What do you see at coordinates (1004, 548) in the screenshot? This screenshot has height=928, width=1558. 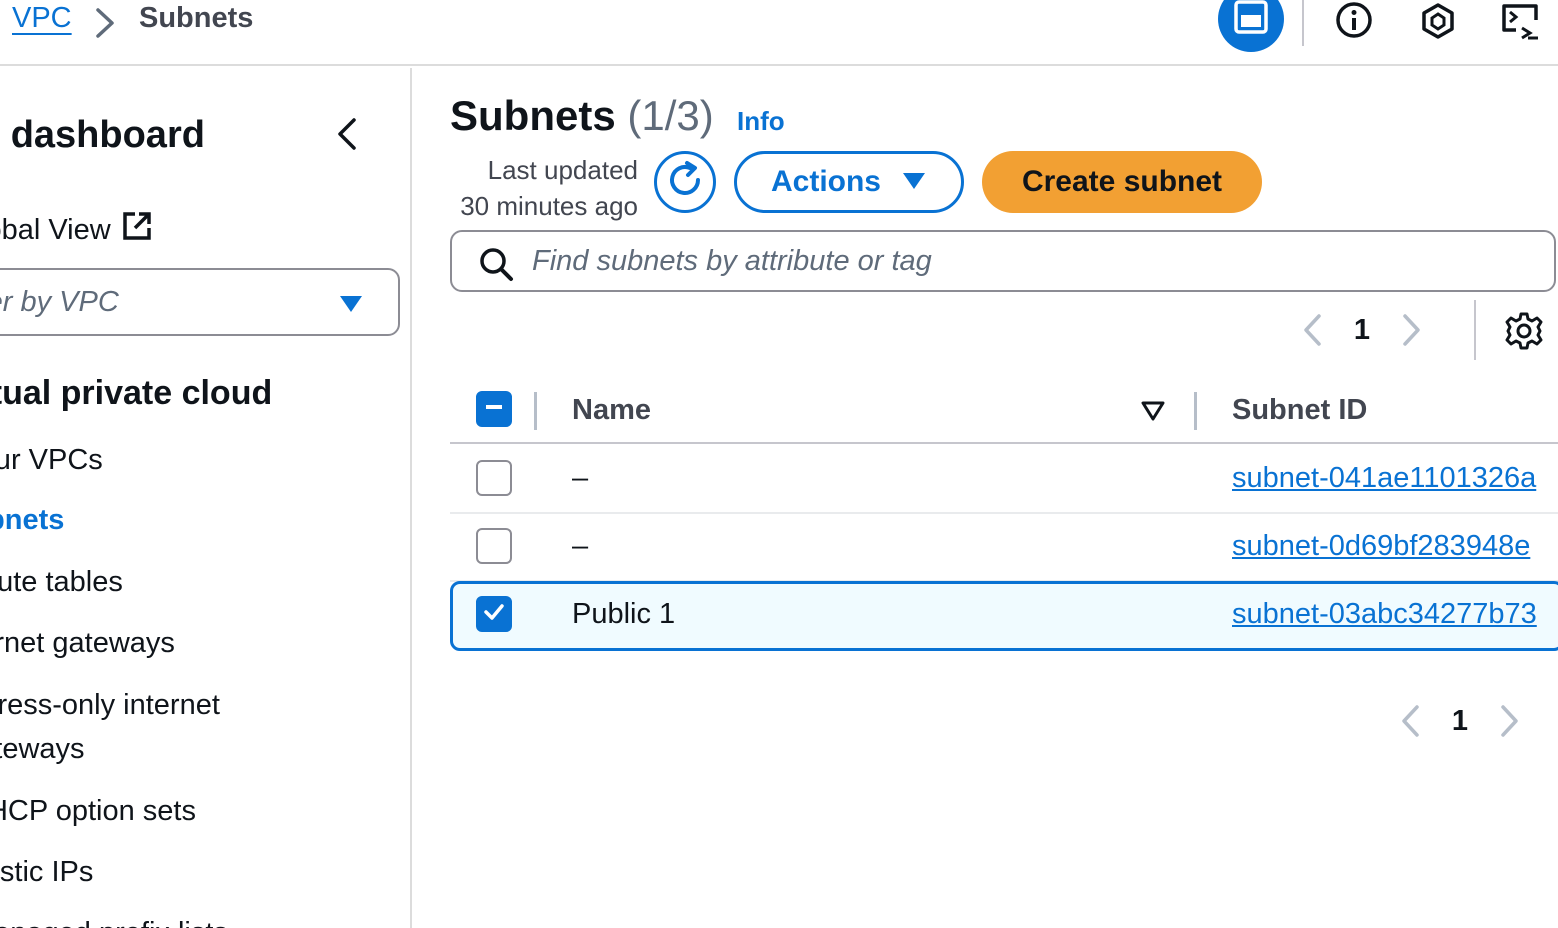 I see `table-row: – subnet-0d69bf283948e` at bounding box center [1004, 548].